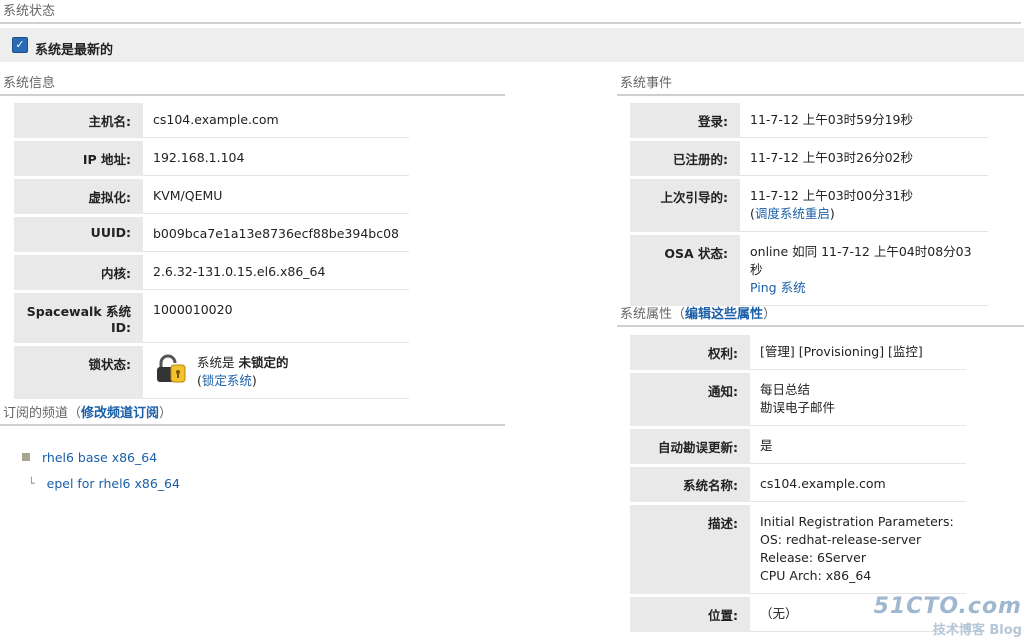  I want to click on ip-label: IP 地址:, so click(78, 158).